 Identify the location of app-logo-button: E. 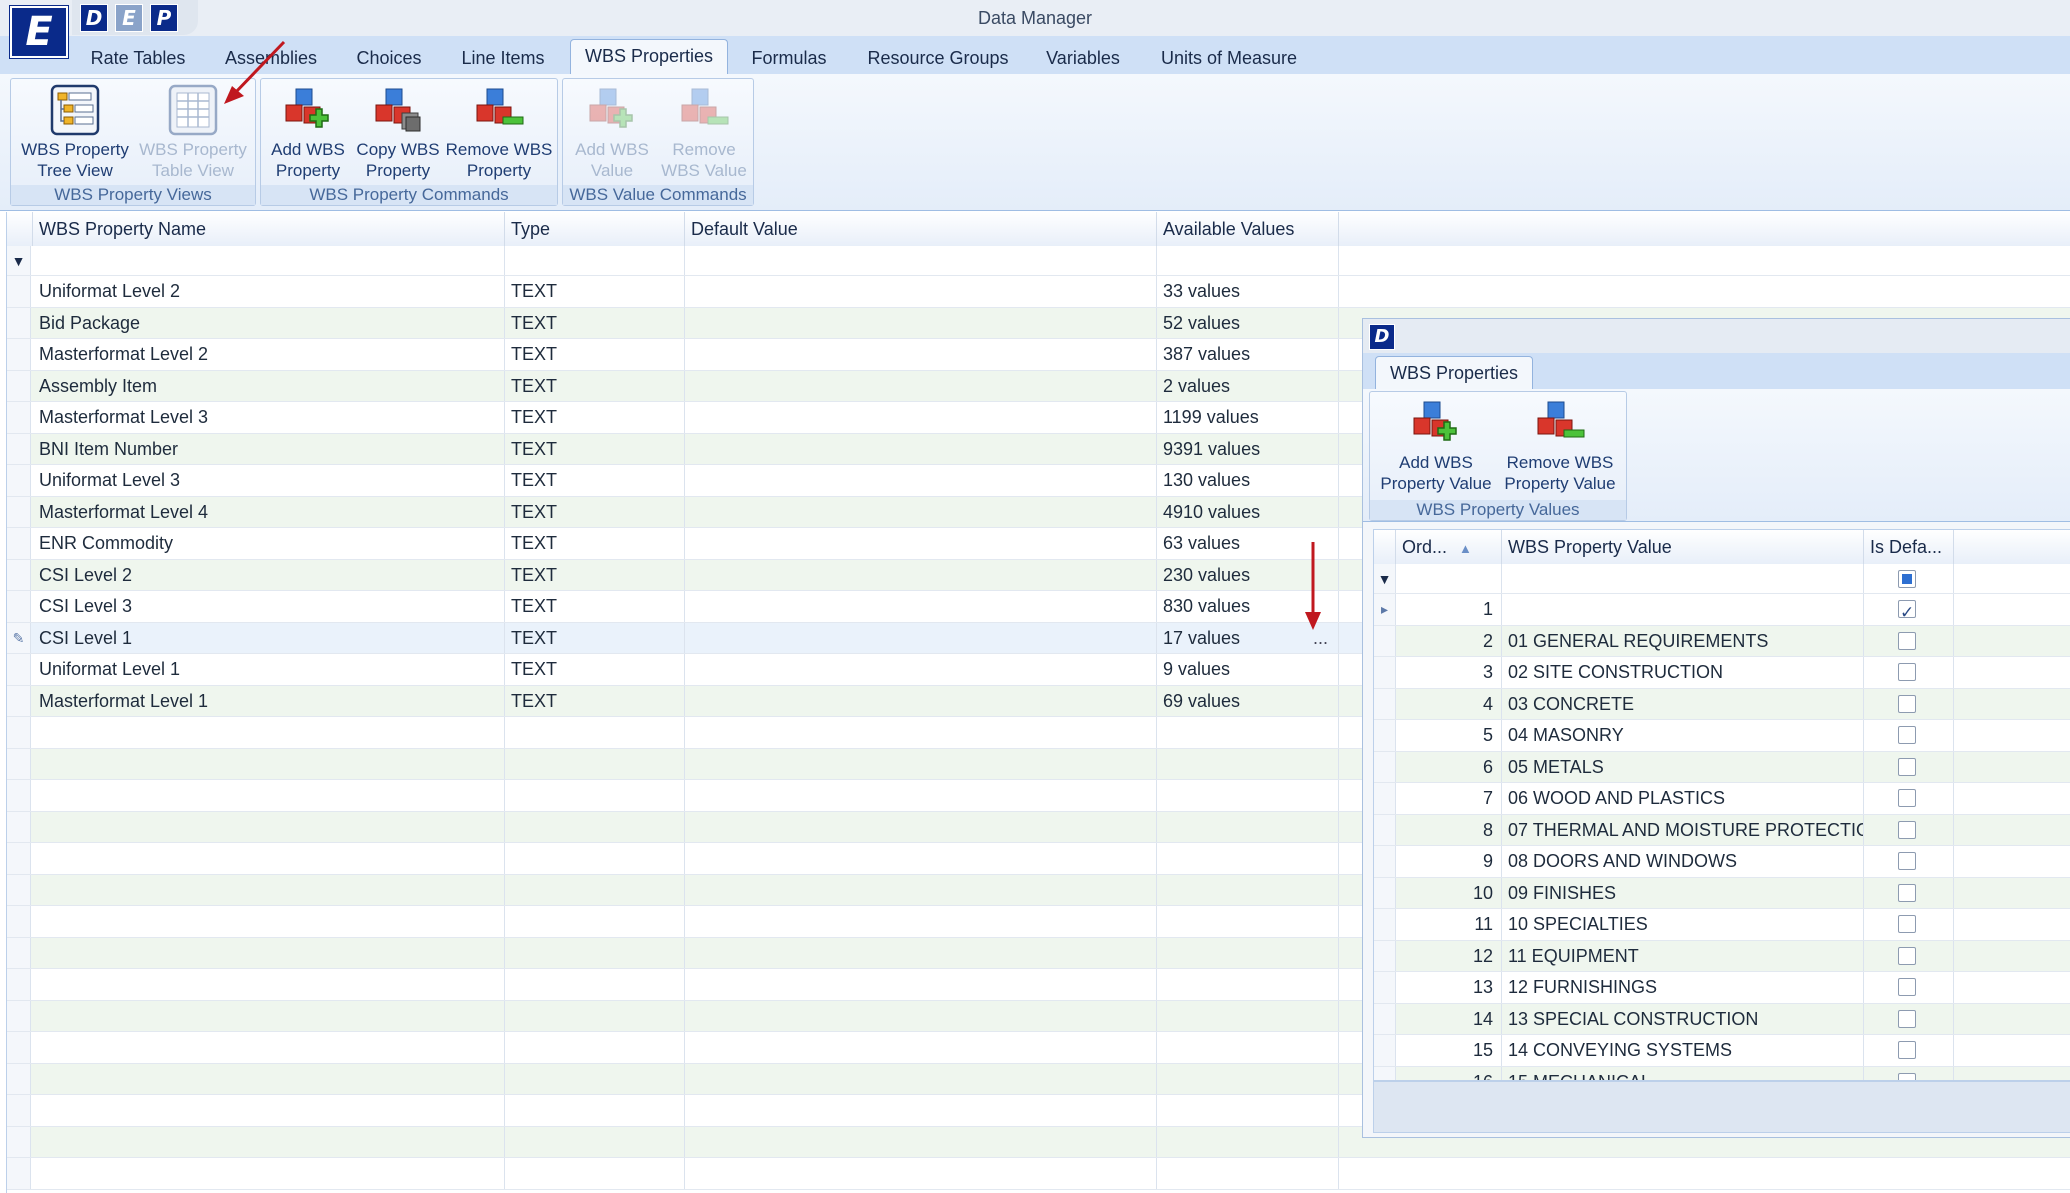
(39, 32).